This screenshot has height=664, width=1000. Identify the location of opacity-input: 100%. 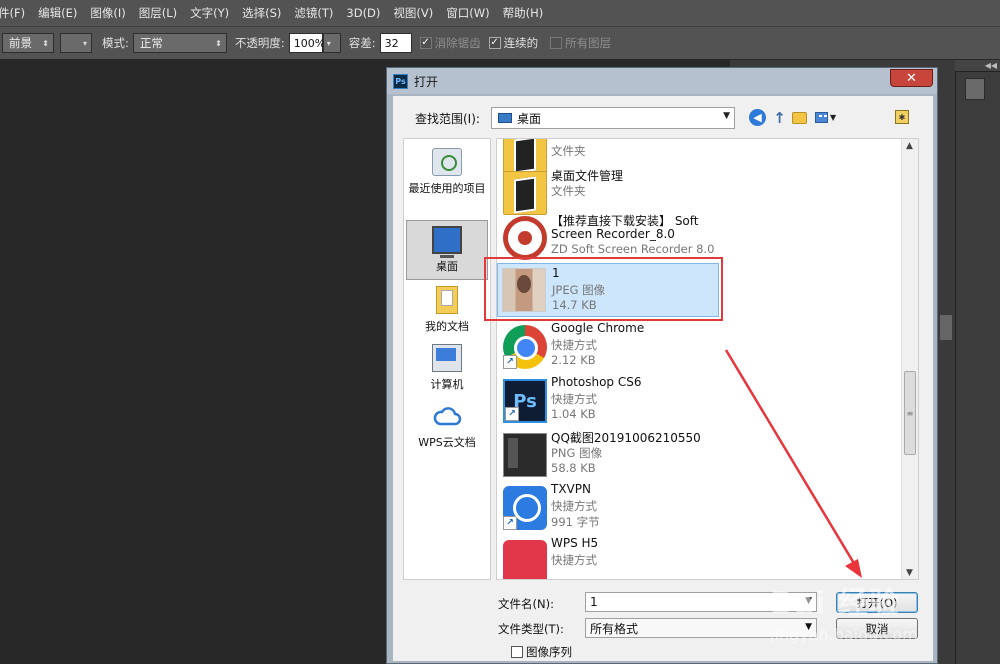
(306, 43).